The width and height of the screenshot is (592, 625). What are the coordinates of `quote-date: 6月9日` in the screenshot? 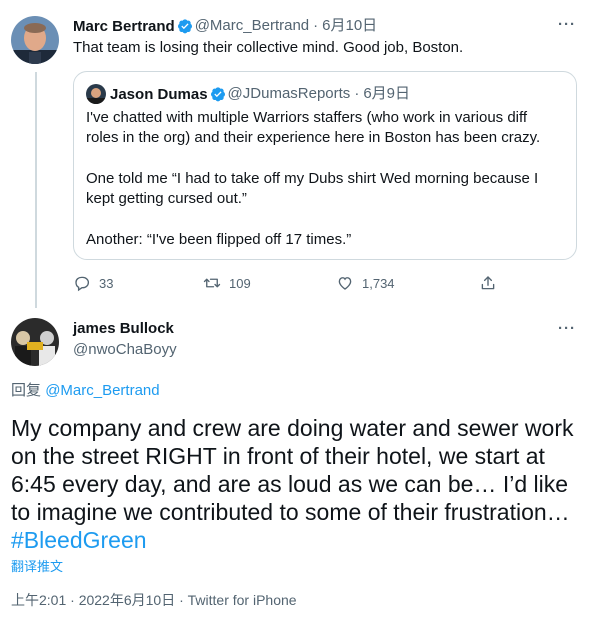 It's located at (386, 94).